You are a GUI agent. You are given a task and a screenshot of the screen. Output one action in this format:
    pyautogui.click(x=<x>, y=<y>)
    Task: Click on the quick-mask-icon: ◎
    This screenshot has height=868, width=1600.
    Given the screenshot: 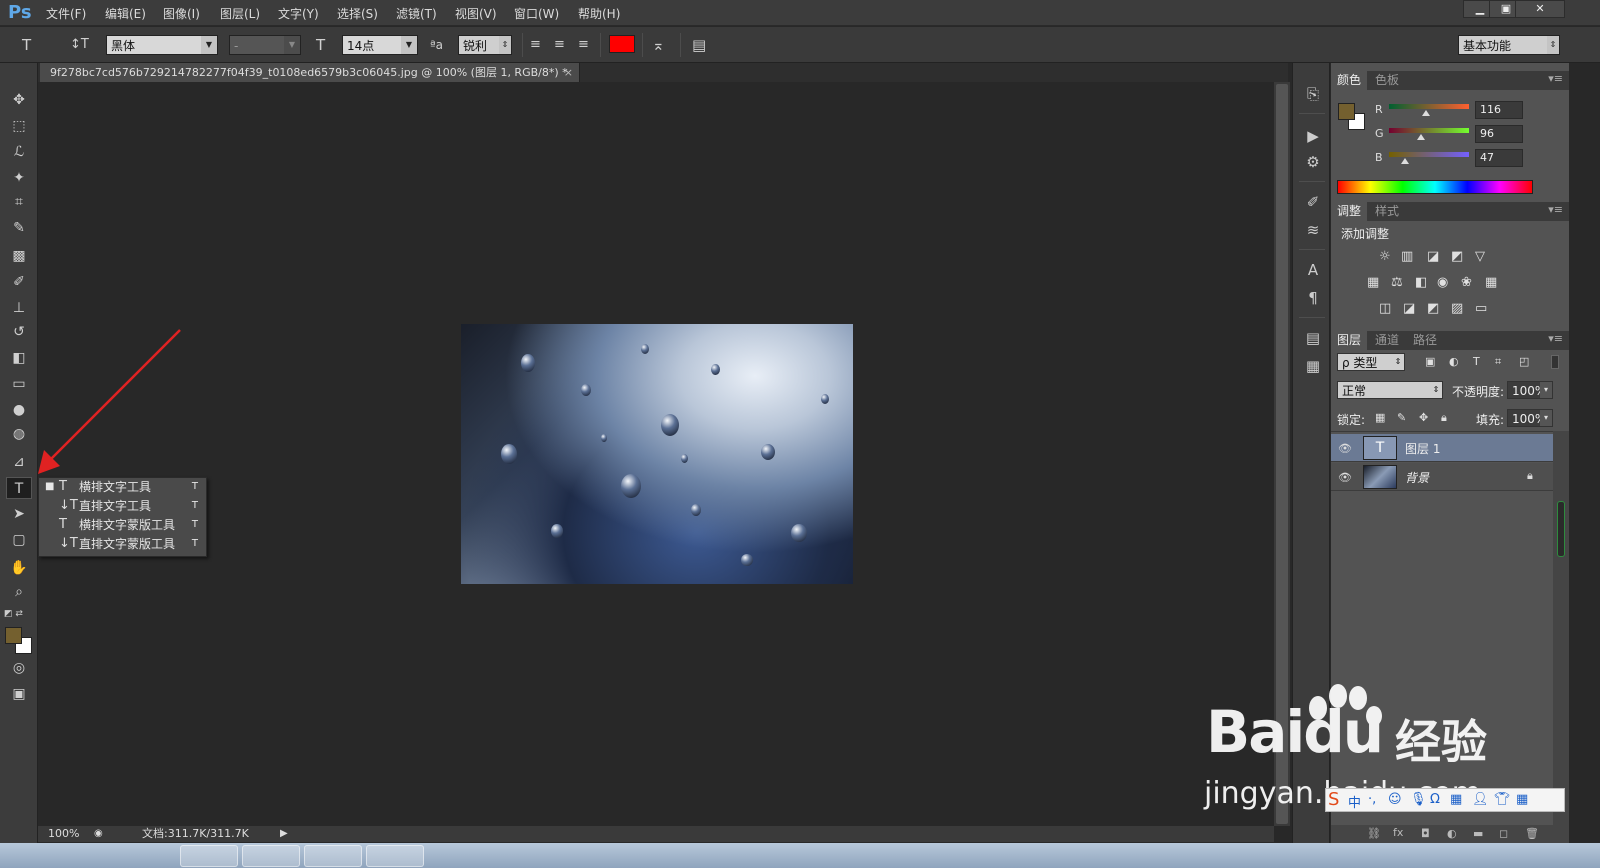 What is the action you would take?
    pyautogui.click(x=19, y=668)
    